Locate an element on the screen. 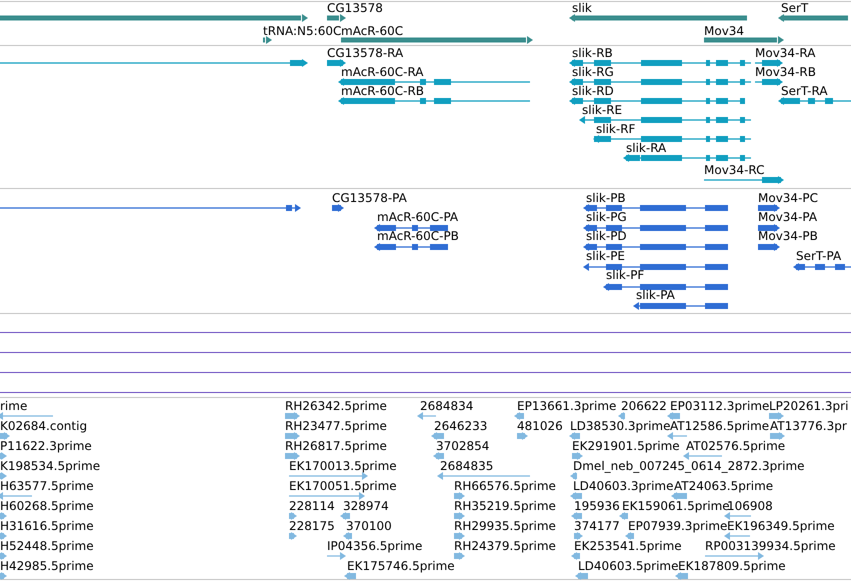 Image resolution: width=851 pixels, height=581 pixels. est-label: LD40603.3prime is located at coordinates (623, 486).